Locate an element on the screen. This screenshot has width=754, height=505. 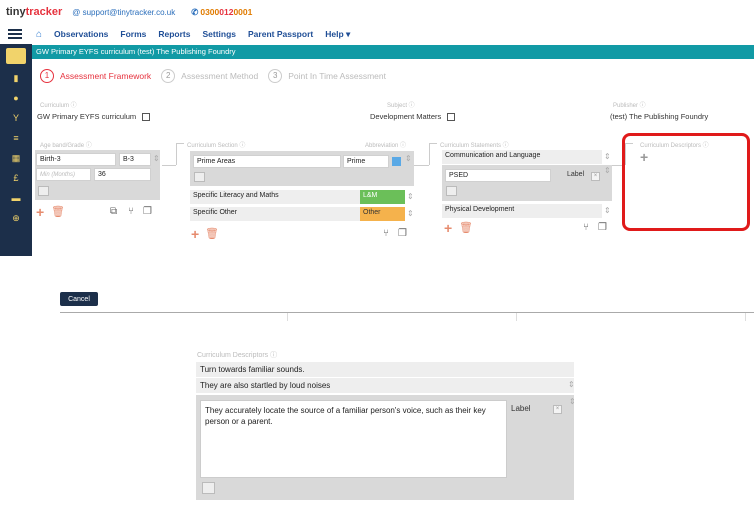
support-email: @ support@tinytracker.co.uk is located at coordinates (123, 12).